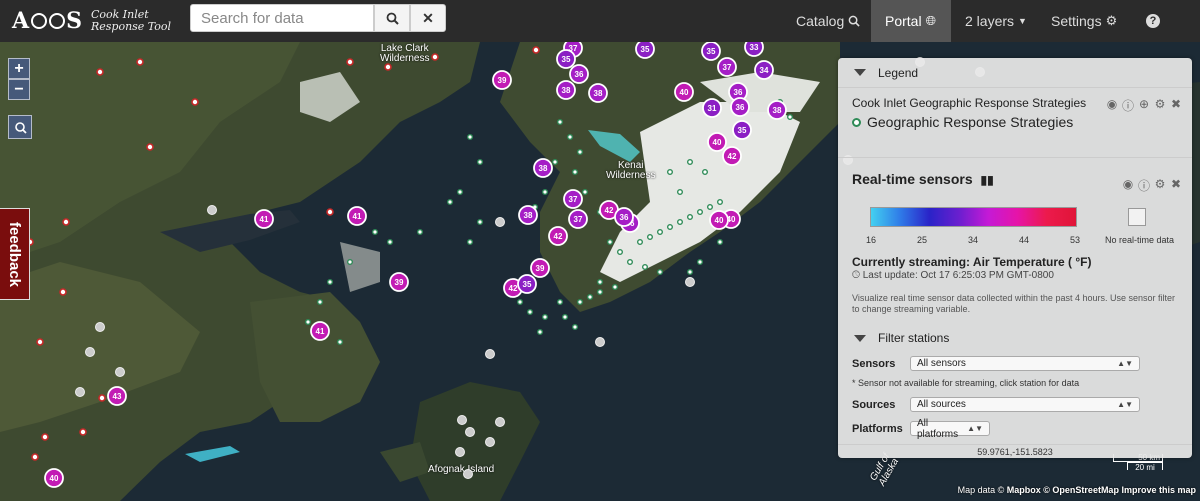 The height and width of the screenshot is (501, 1200). I want to click on osm-link: © OpenStreetMap, so click(1081, 490).